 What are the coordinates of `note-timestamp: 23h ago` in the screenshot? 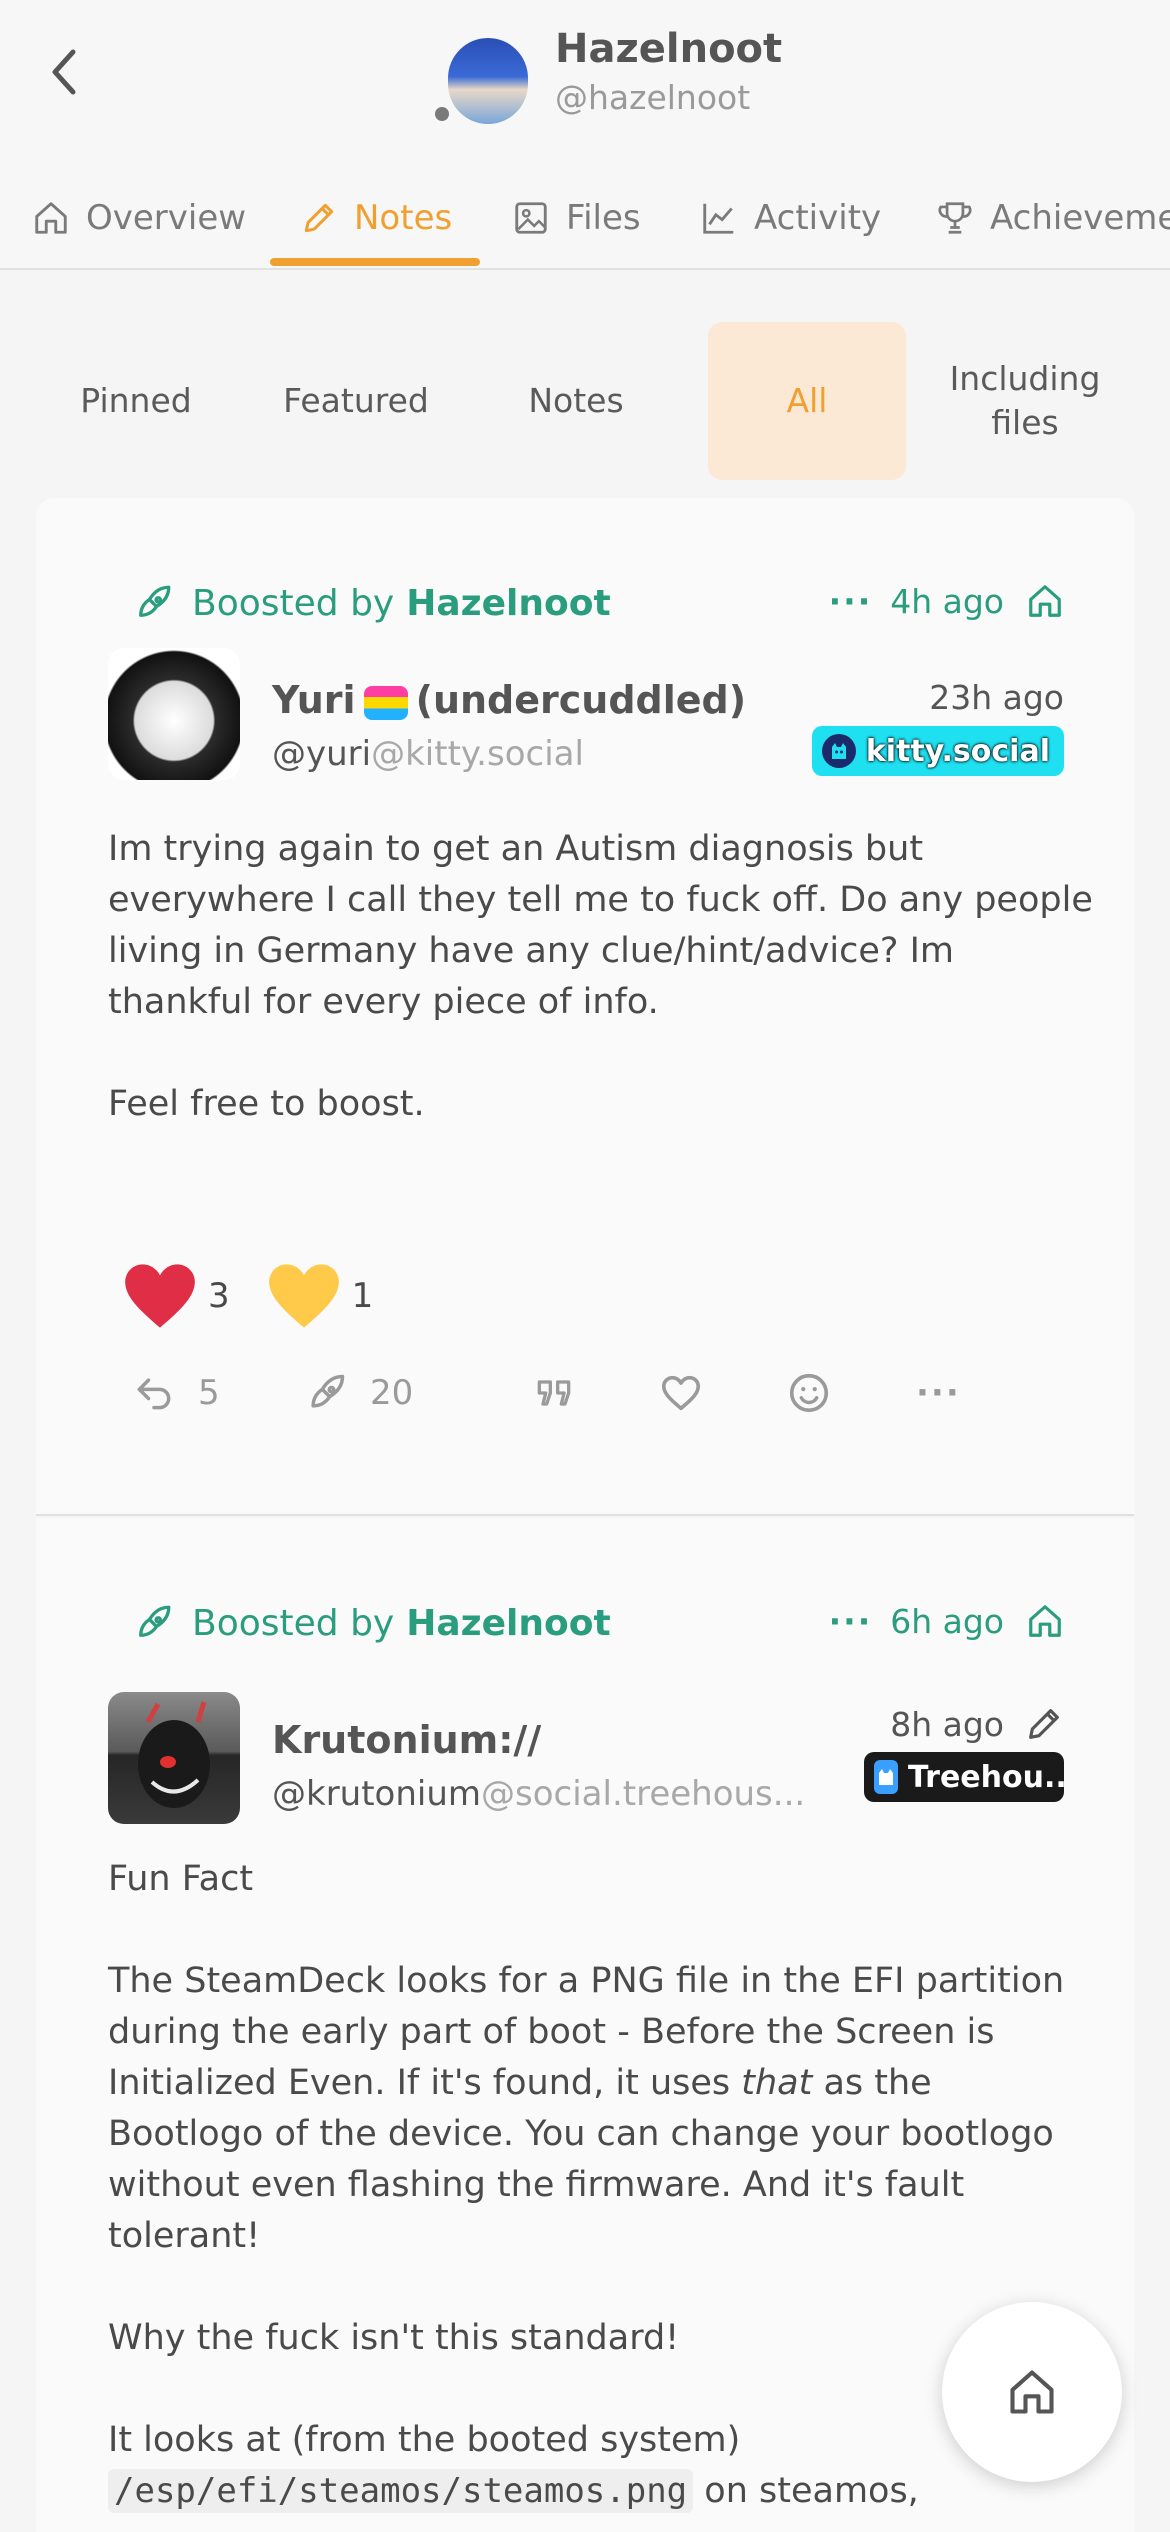 It's located at (996, 697).